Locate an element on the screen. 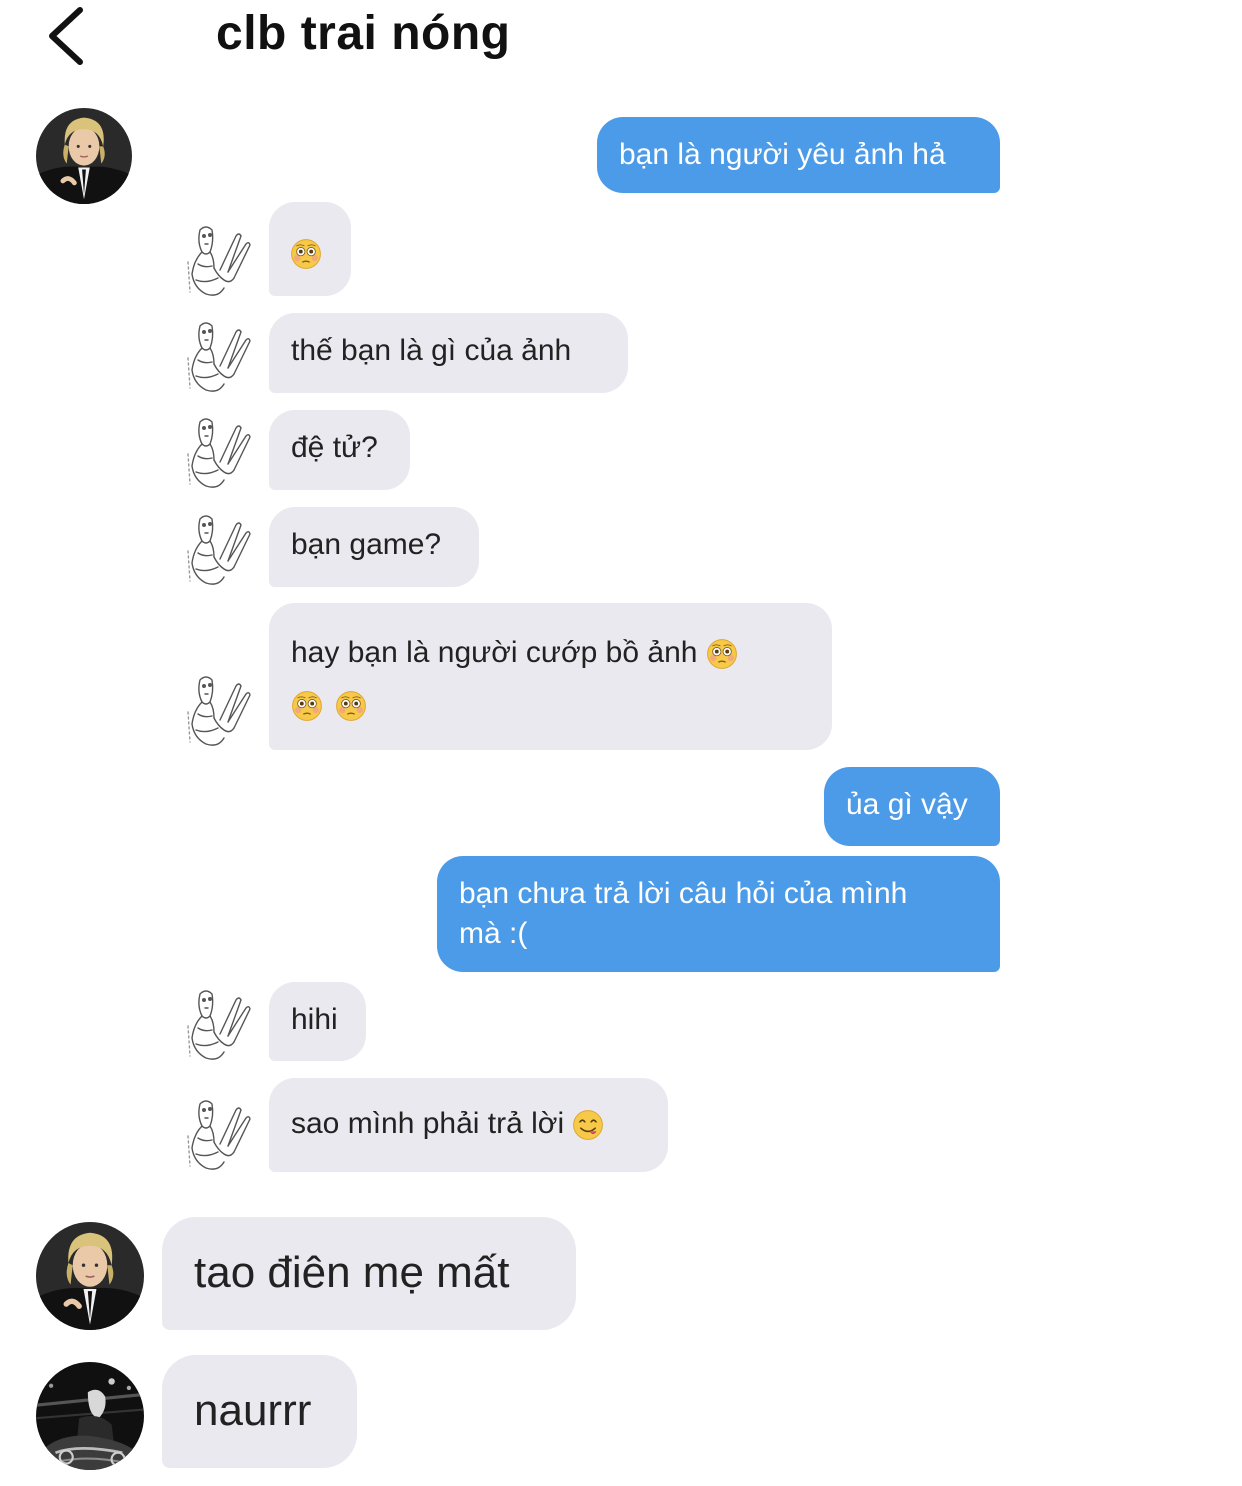 This screenshot has width=1242, height=1486. message-incoming: hay bạn là người cướp bồ ảnh is located at coordinates (550, 676).